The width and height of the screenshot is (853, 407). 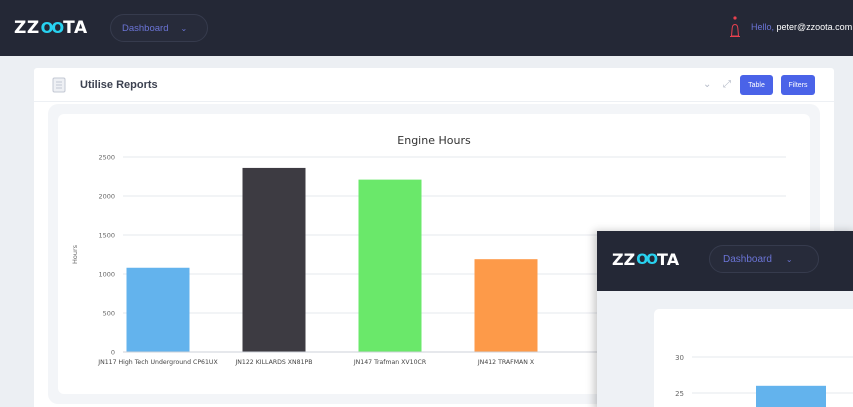 I want to click on chart-title: Engine Hours, so click(x=434, y=140).